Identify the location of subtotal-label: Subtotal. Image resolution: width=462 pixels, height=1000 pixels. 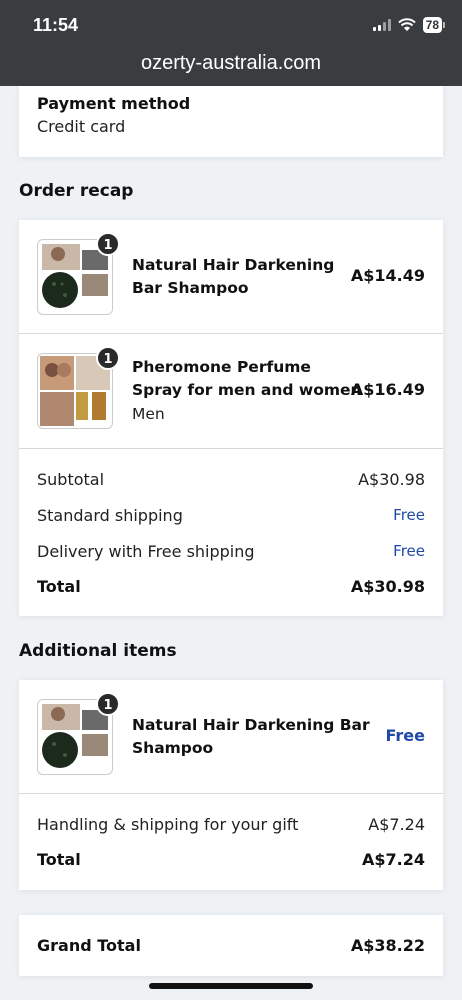
(71, 479).